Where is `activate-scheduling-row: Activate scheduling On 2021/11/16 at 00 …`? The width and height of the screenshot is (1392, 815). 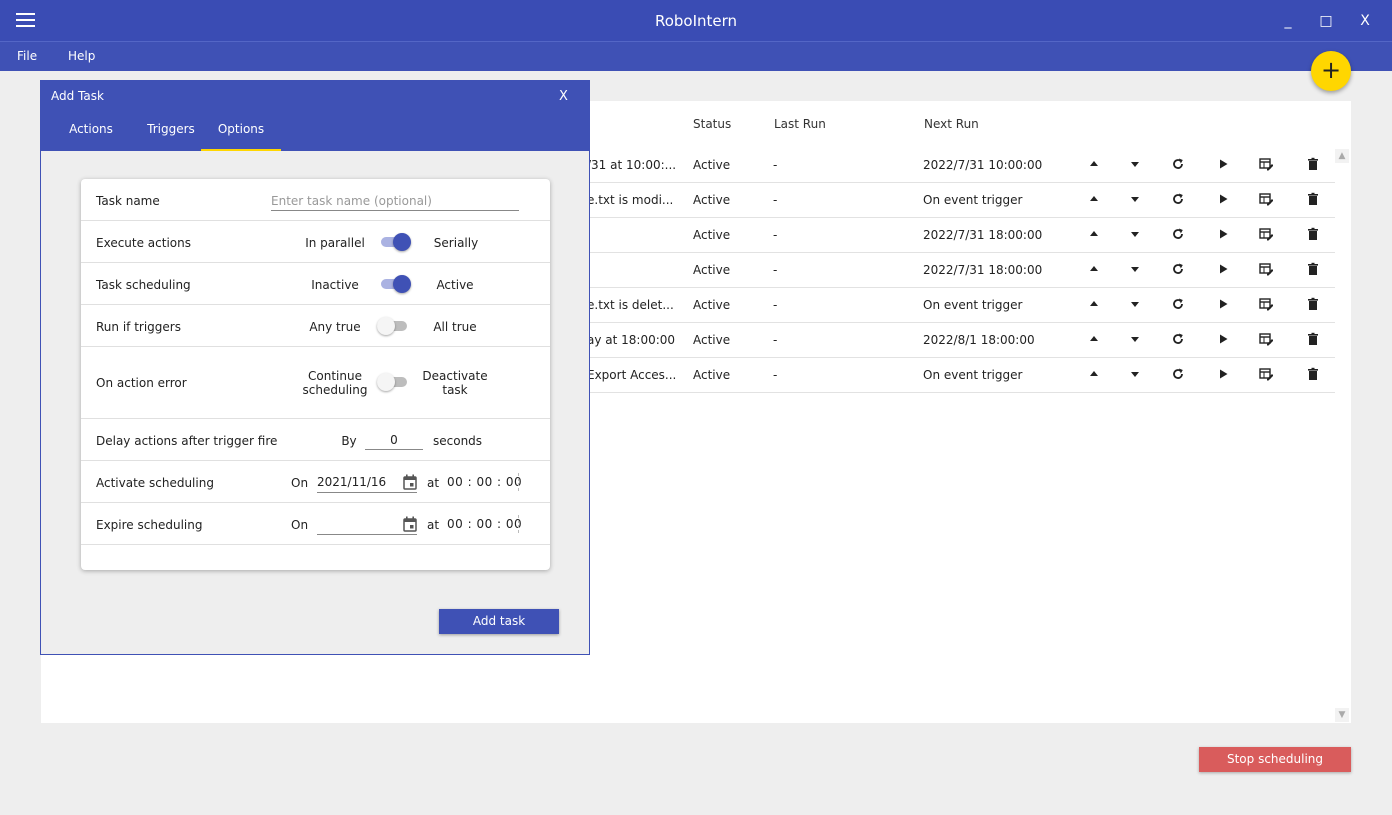
activate-scheduling-row: Activate scheduling On 2021/11/16 at 00 … is located at coordinates (315, 482).